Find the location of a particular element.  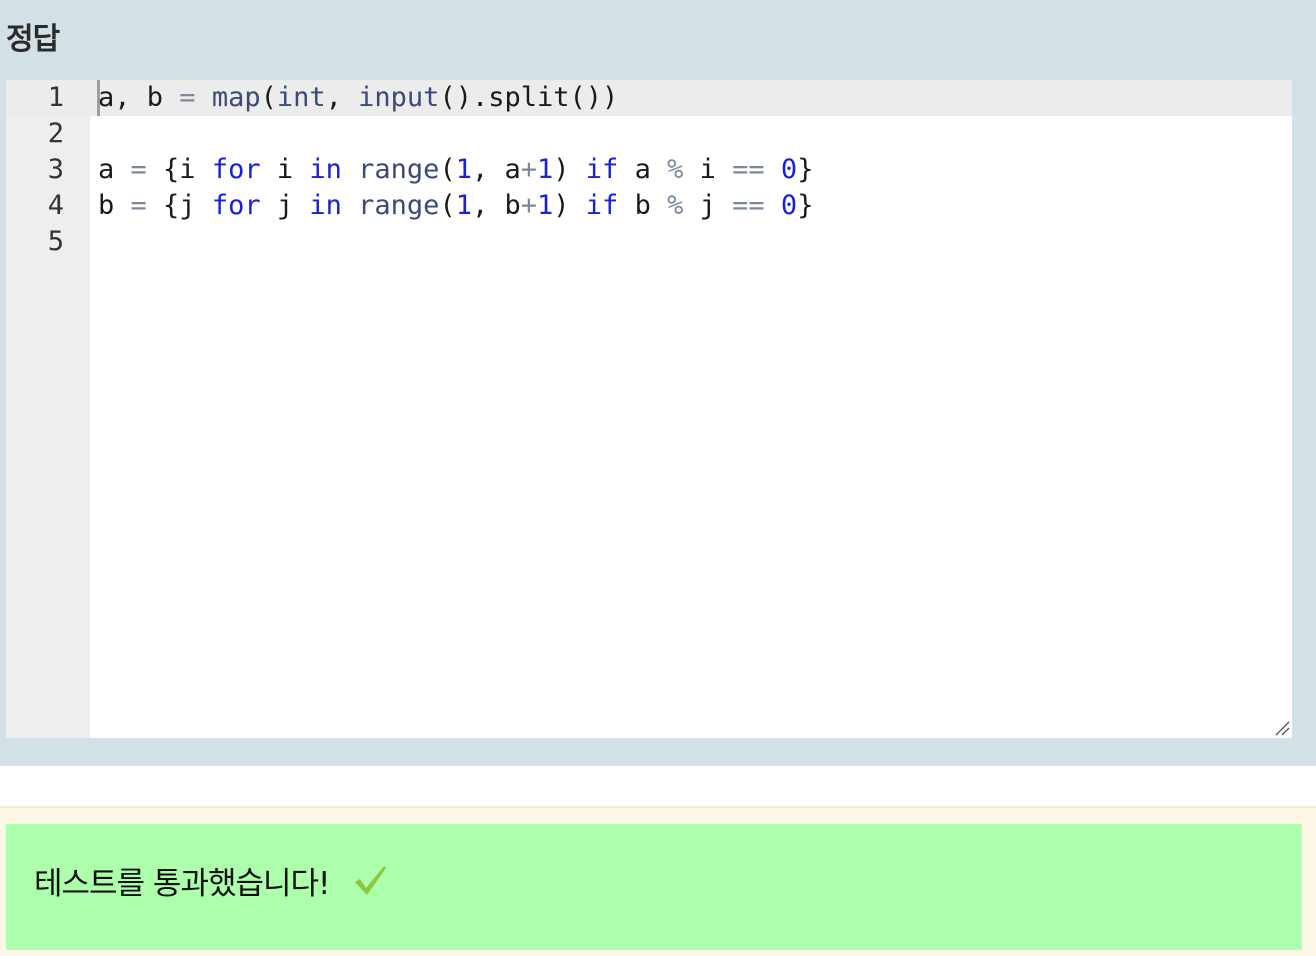

code-token: map is located at coordinates (236, 97).